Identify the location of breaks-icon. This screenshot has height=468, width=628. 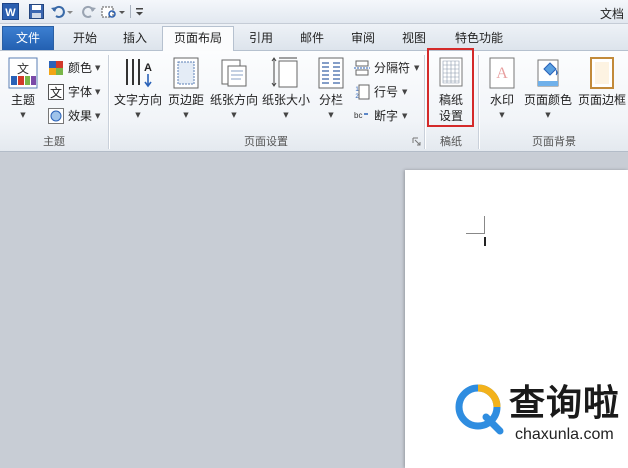
(362, 68).